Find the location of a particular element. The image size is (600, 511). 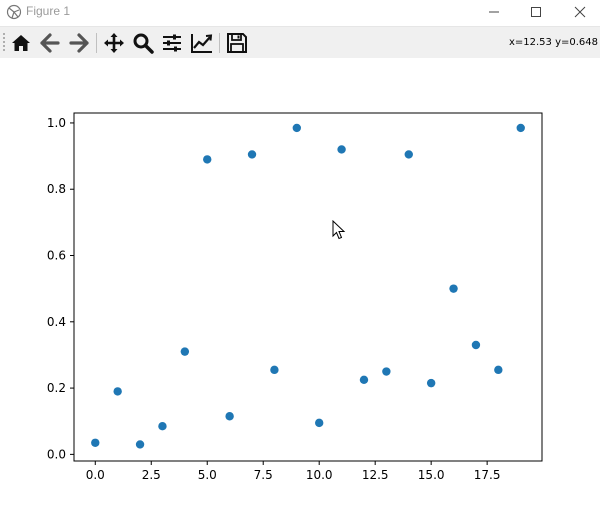

y-tick-label: 1.0 is located at coordinates (56, 123).